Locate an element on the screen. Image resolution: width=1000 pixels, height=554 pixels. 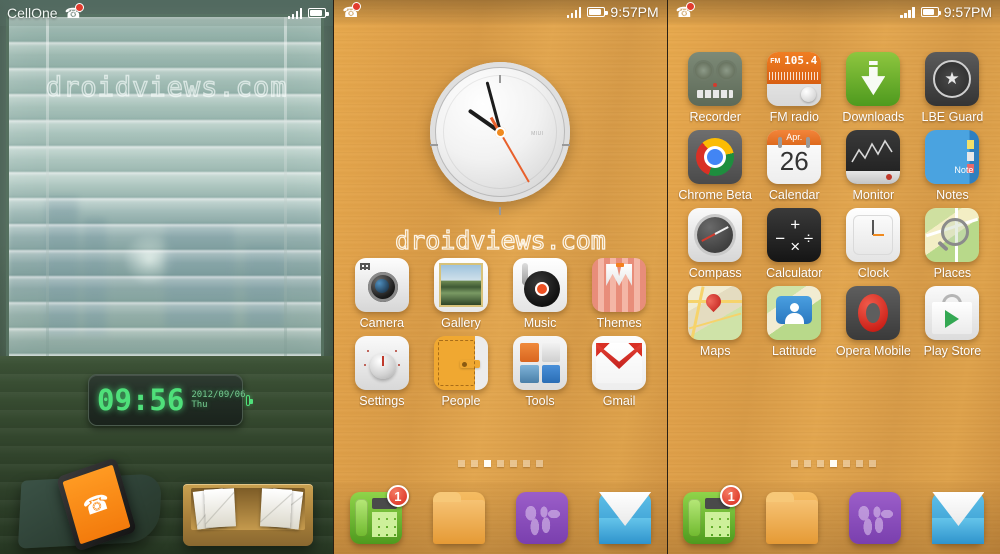
app-cell-play-store: Play Store is located at coordinates (952, 322).